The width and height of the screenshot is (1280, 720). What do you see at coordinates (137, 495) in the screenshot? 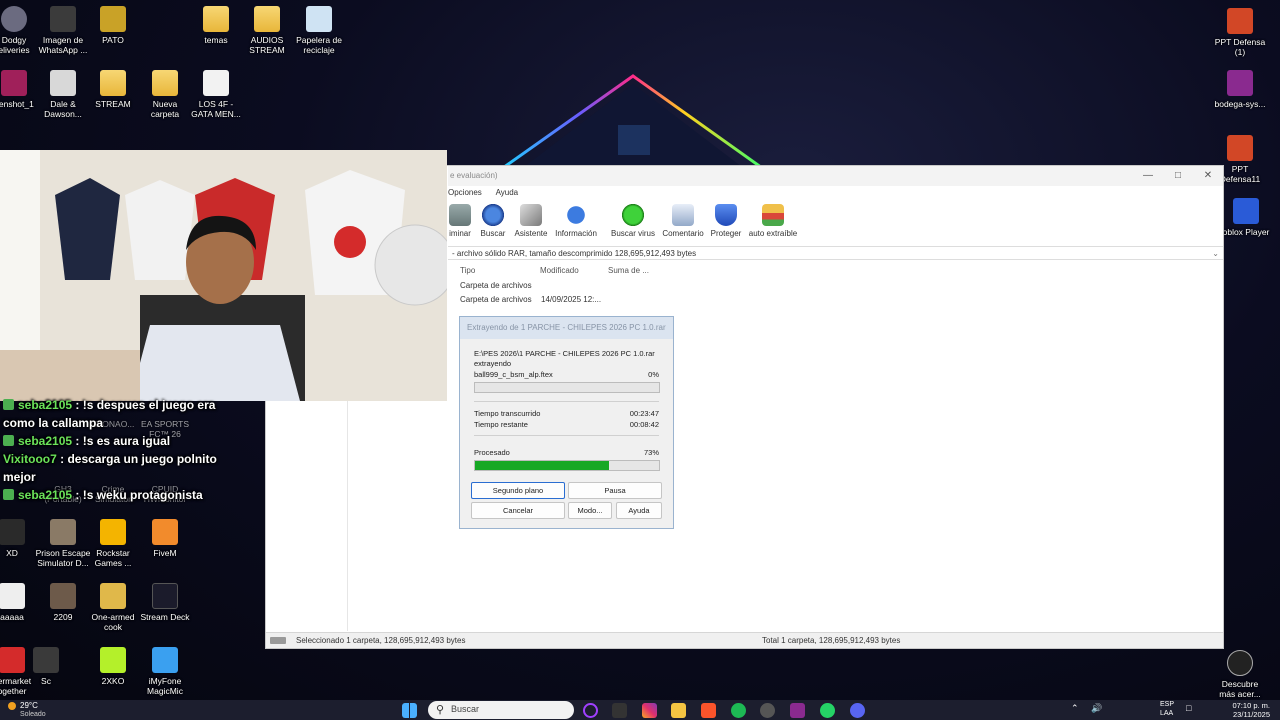
I see `chat-text: : !s weku protagonista` at bounding box center [137, 495].